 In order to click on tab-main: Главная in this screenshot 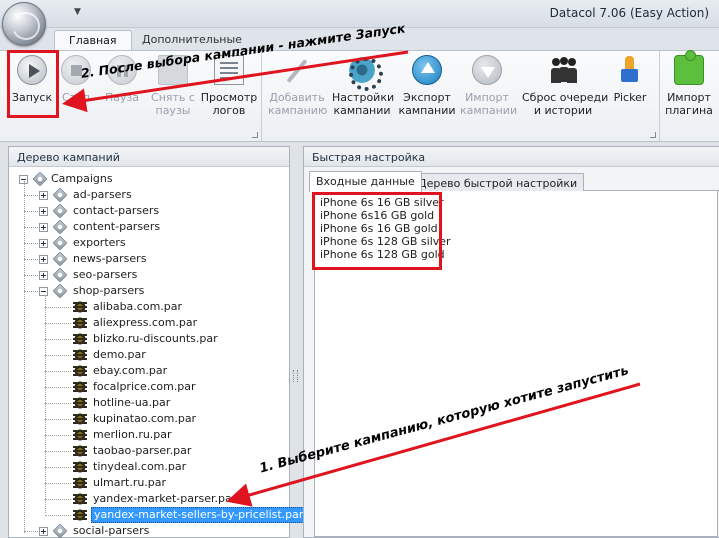, I will do `click(93, 40)`.